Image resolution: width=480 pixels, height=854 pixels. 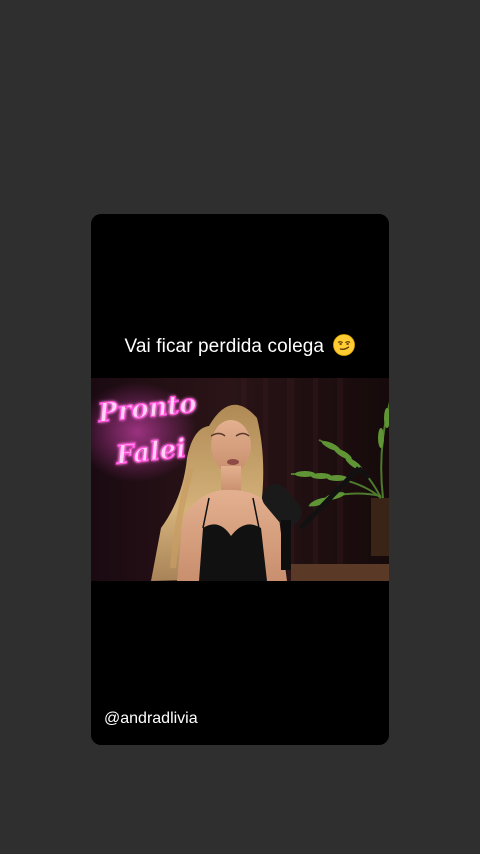 I want to click on desk, so click(x=340, y=572).